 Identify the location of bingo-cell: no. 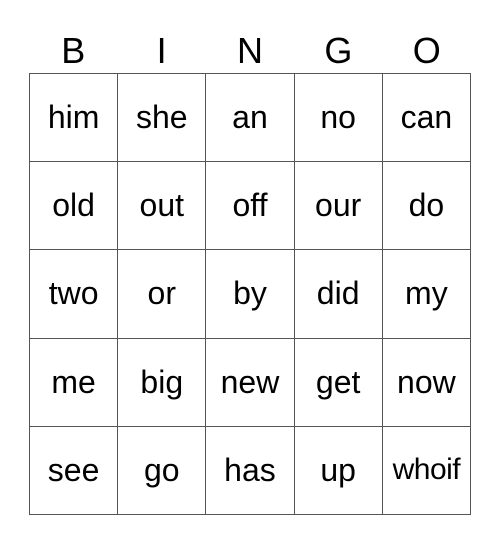
(338, 117).